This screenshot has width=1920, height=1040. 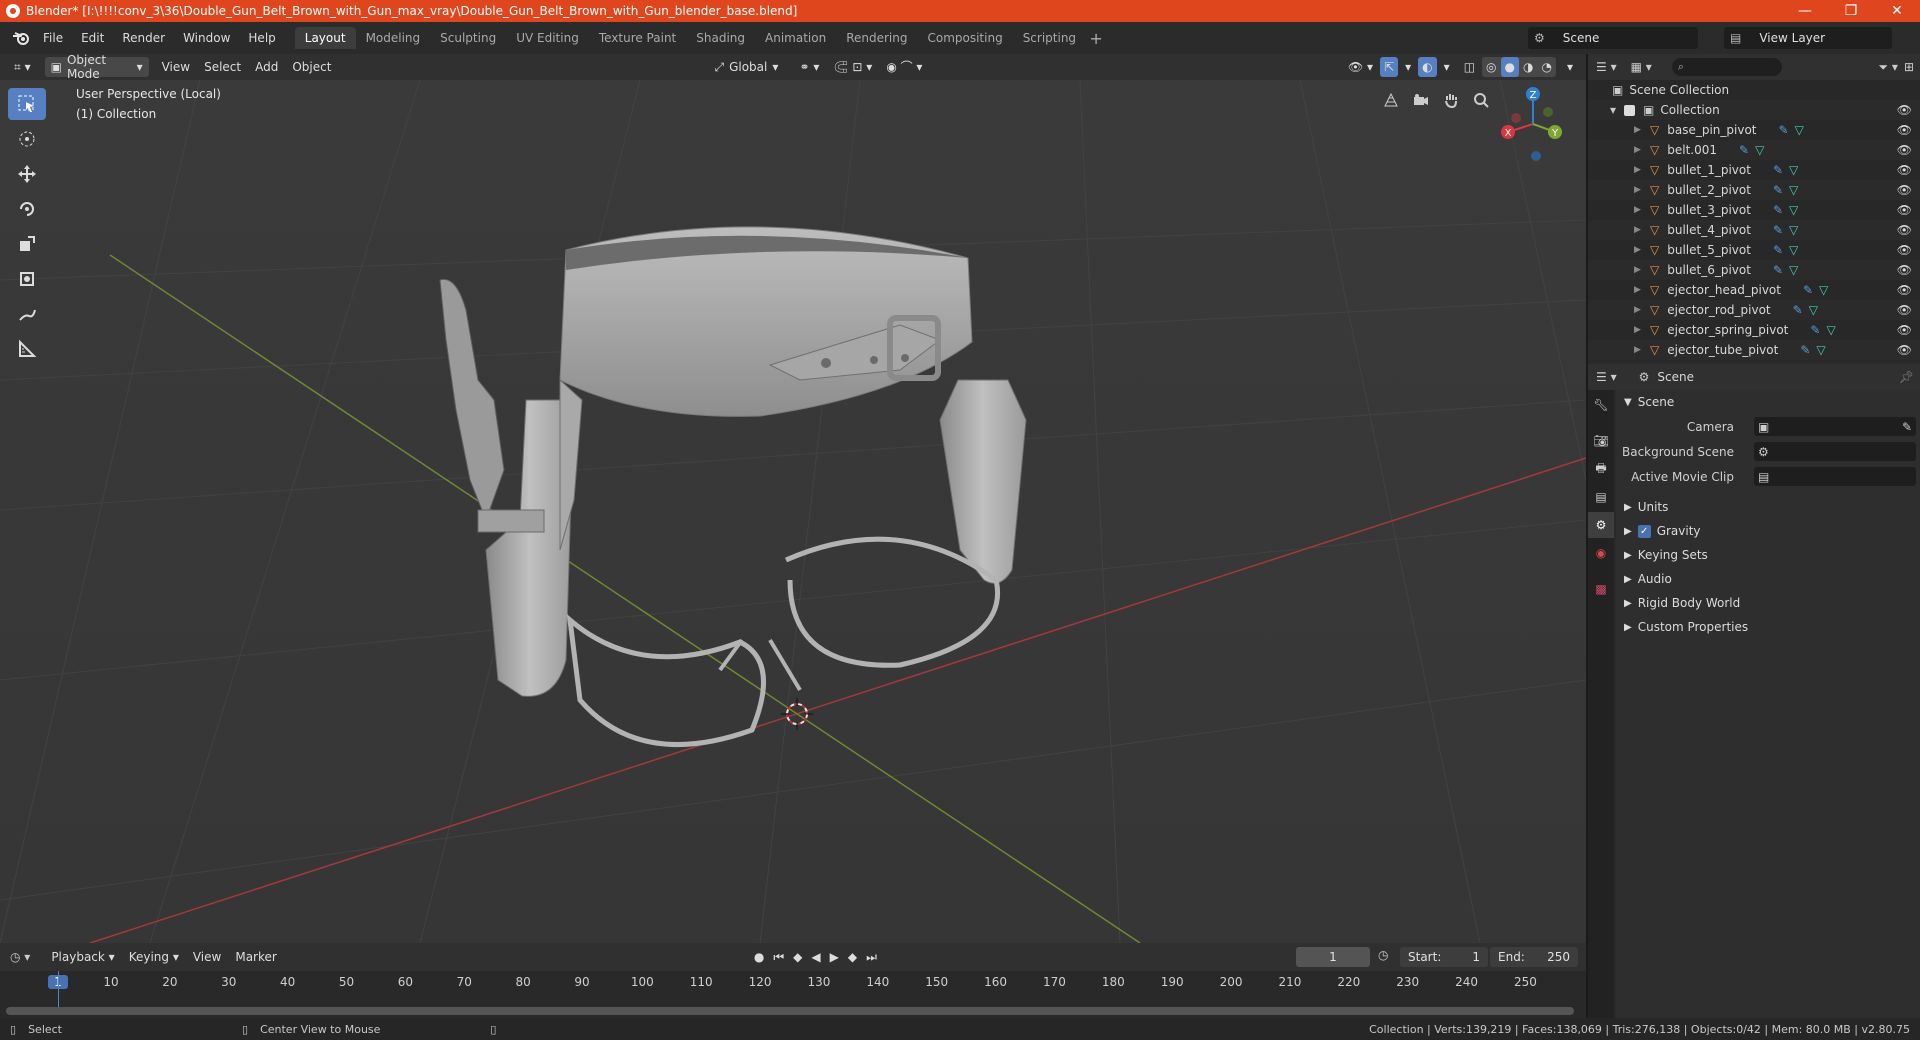 I want to click on record-icon: ●, so click(x=759, y=957).